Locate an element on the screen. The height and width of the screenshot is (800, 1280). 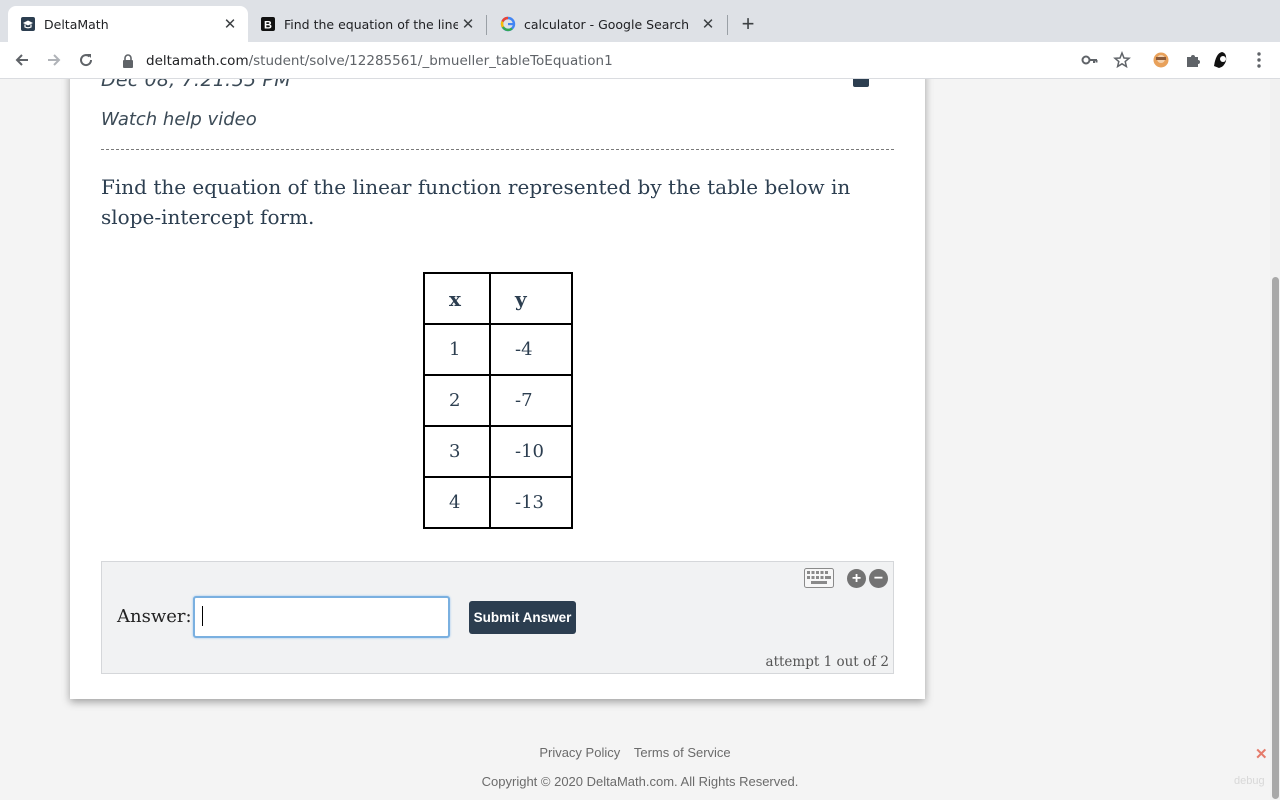
keyboard-icon is located at coordinates (819, 578).